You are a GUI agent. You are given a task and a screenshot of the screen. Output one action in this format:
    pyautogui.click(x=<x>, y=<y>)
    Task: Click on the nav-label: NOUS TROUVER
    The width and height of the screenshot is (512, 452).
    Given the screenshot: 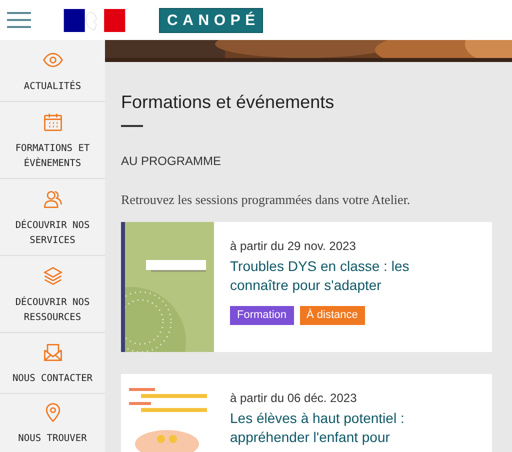 What is the action you would take?
    pyautogui.click(x=52, y=439)
    